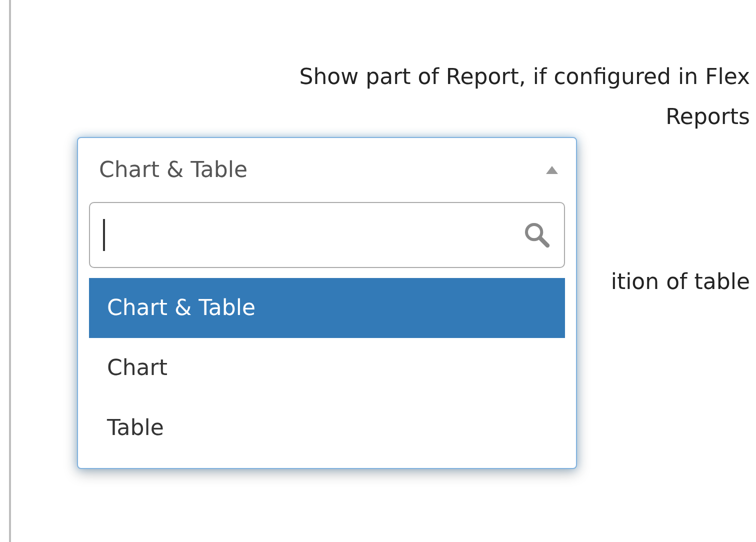 The image size is (756, 542). What do you see at coordinates (327, 170) in the screenshot?
I see `dropdown-select: Chart & Table` at bounding box center [327, 170].